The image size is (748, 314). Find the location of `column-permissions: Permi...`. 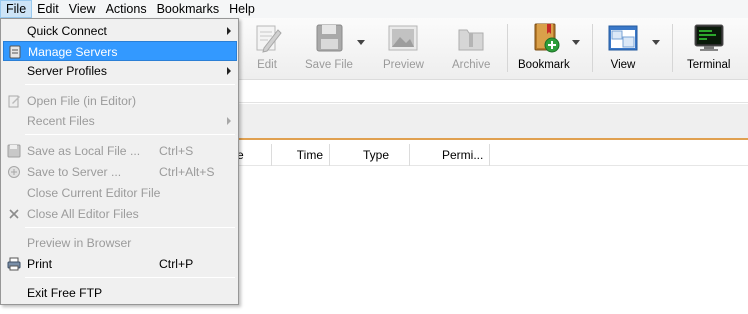

column-permissions: Permi... is located at coordinates (450, 155).